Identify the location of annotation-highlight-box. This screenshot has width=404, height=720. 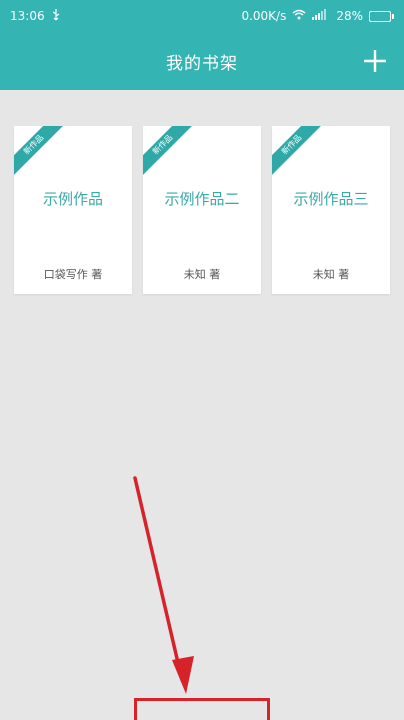
(202, 709).